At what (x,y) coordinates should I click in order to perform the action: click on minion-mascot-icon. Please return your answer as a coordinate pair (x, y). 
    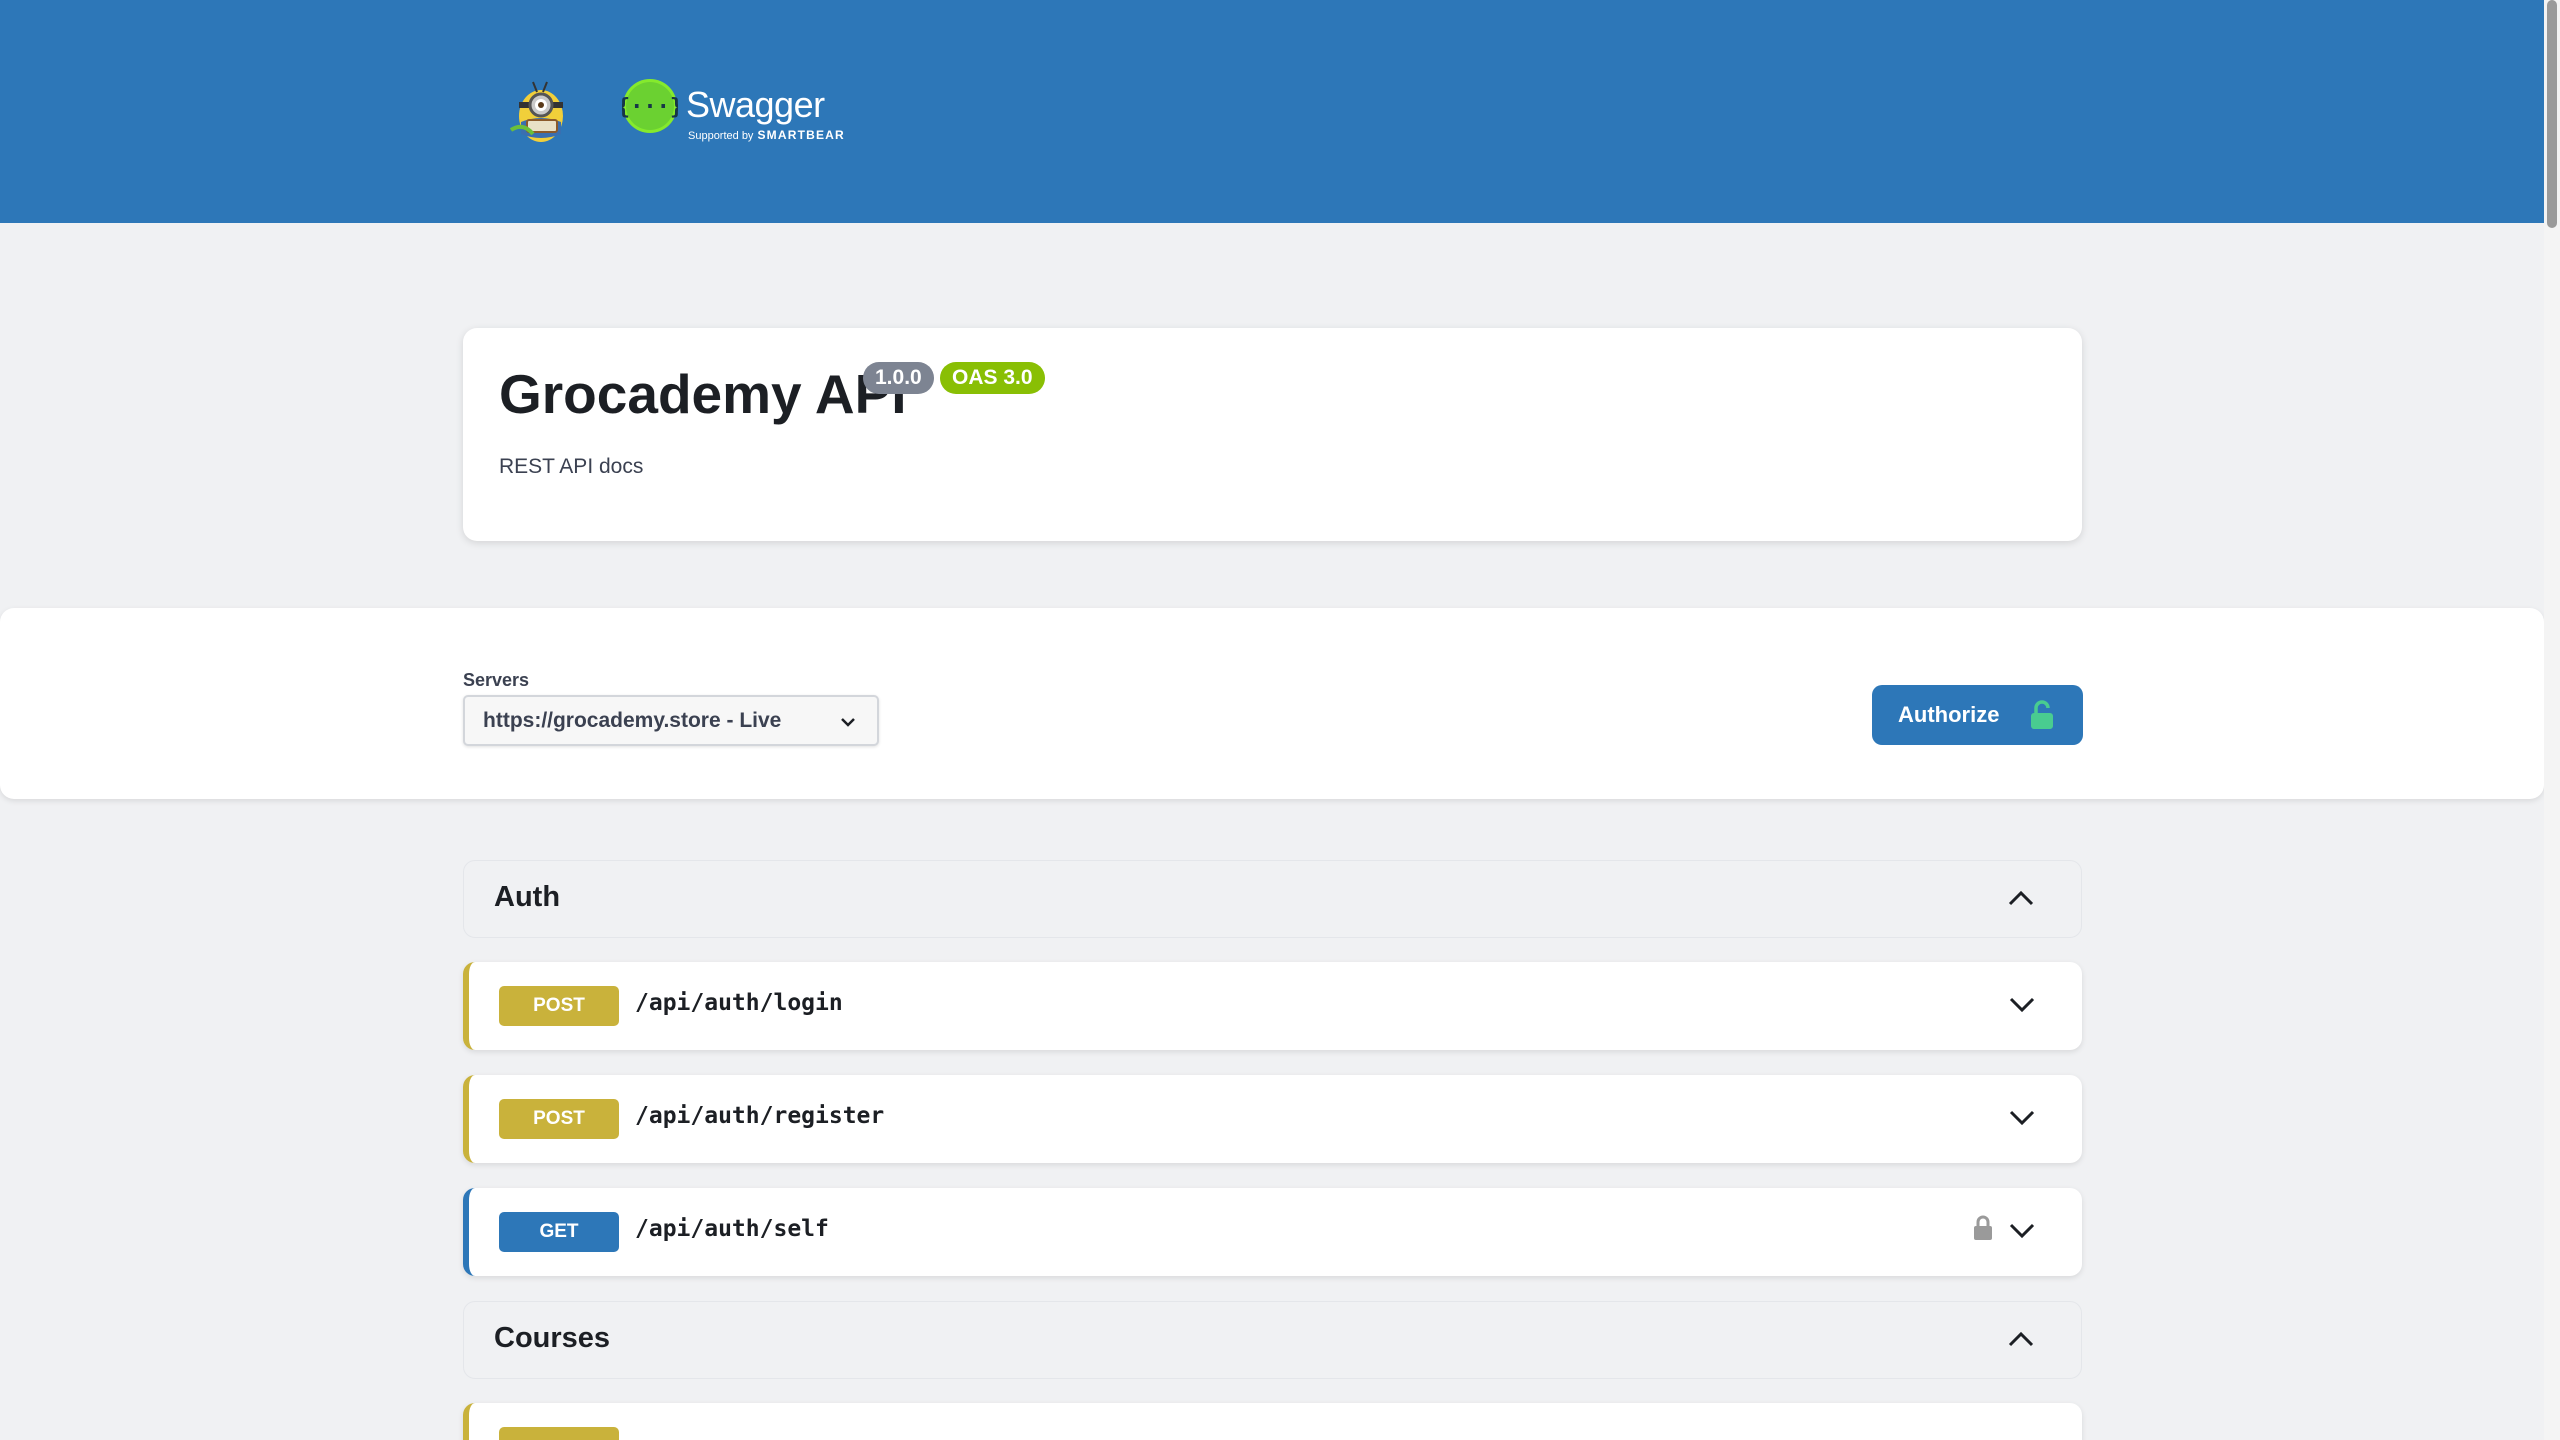
    Looking at the image, I should click on (536, 111).